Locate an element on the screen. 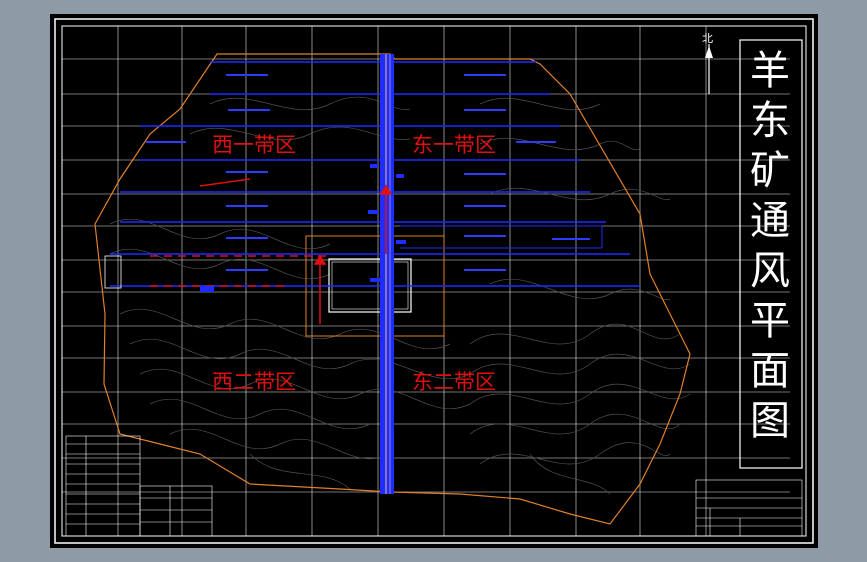  title-char: 面 is located at coordinates (770, 371).